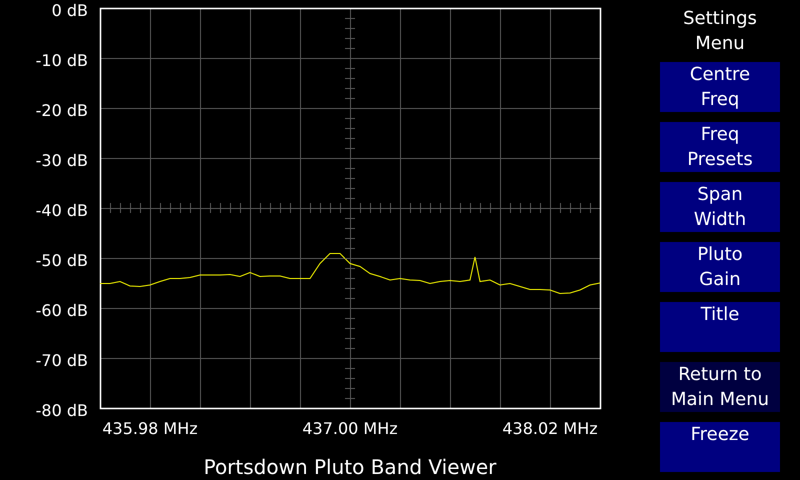 This screenshot has height=480, width=800. I want to click on menu-button: Return to Main Menu, so click(720, 387).